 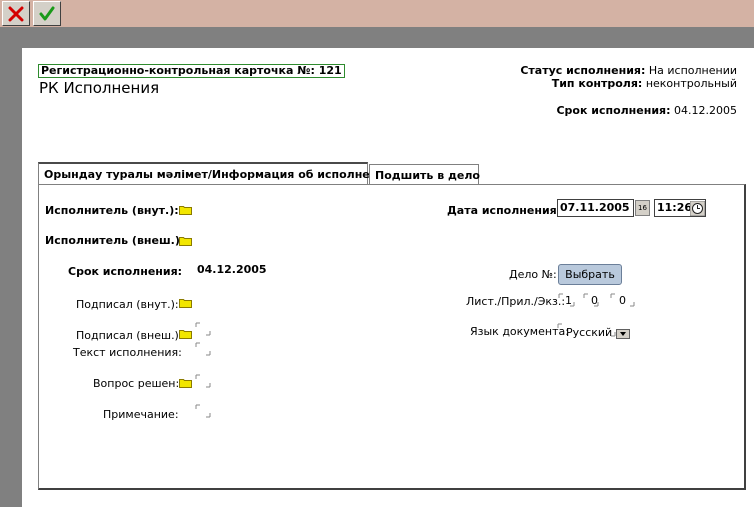 What do you see at coordinates (622, 300) in the screenshot?
I see `copies-value: 0` at bounding box center [622, 300].